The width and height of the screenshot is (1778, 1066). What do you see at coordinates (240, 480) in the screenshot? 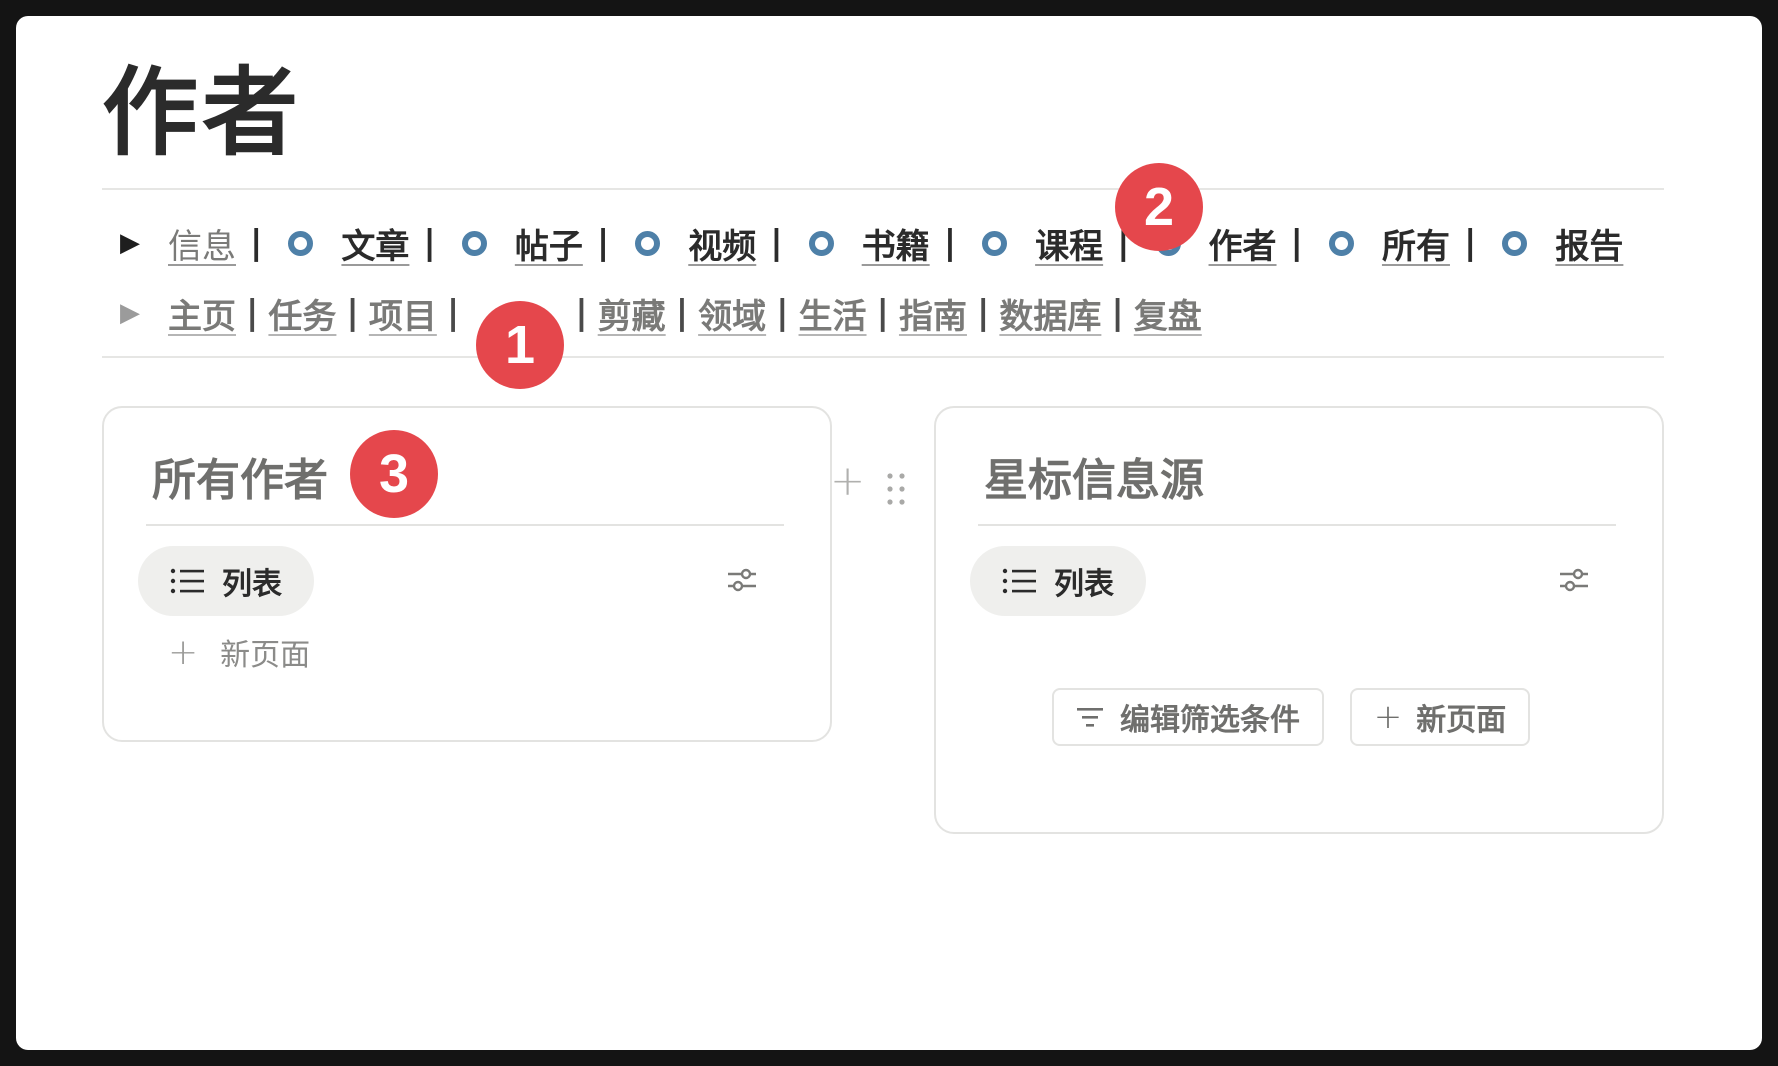
I see `card-title: 所有作者` at bounding box center [240, 480].